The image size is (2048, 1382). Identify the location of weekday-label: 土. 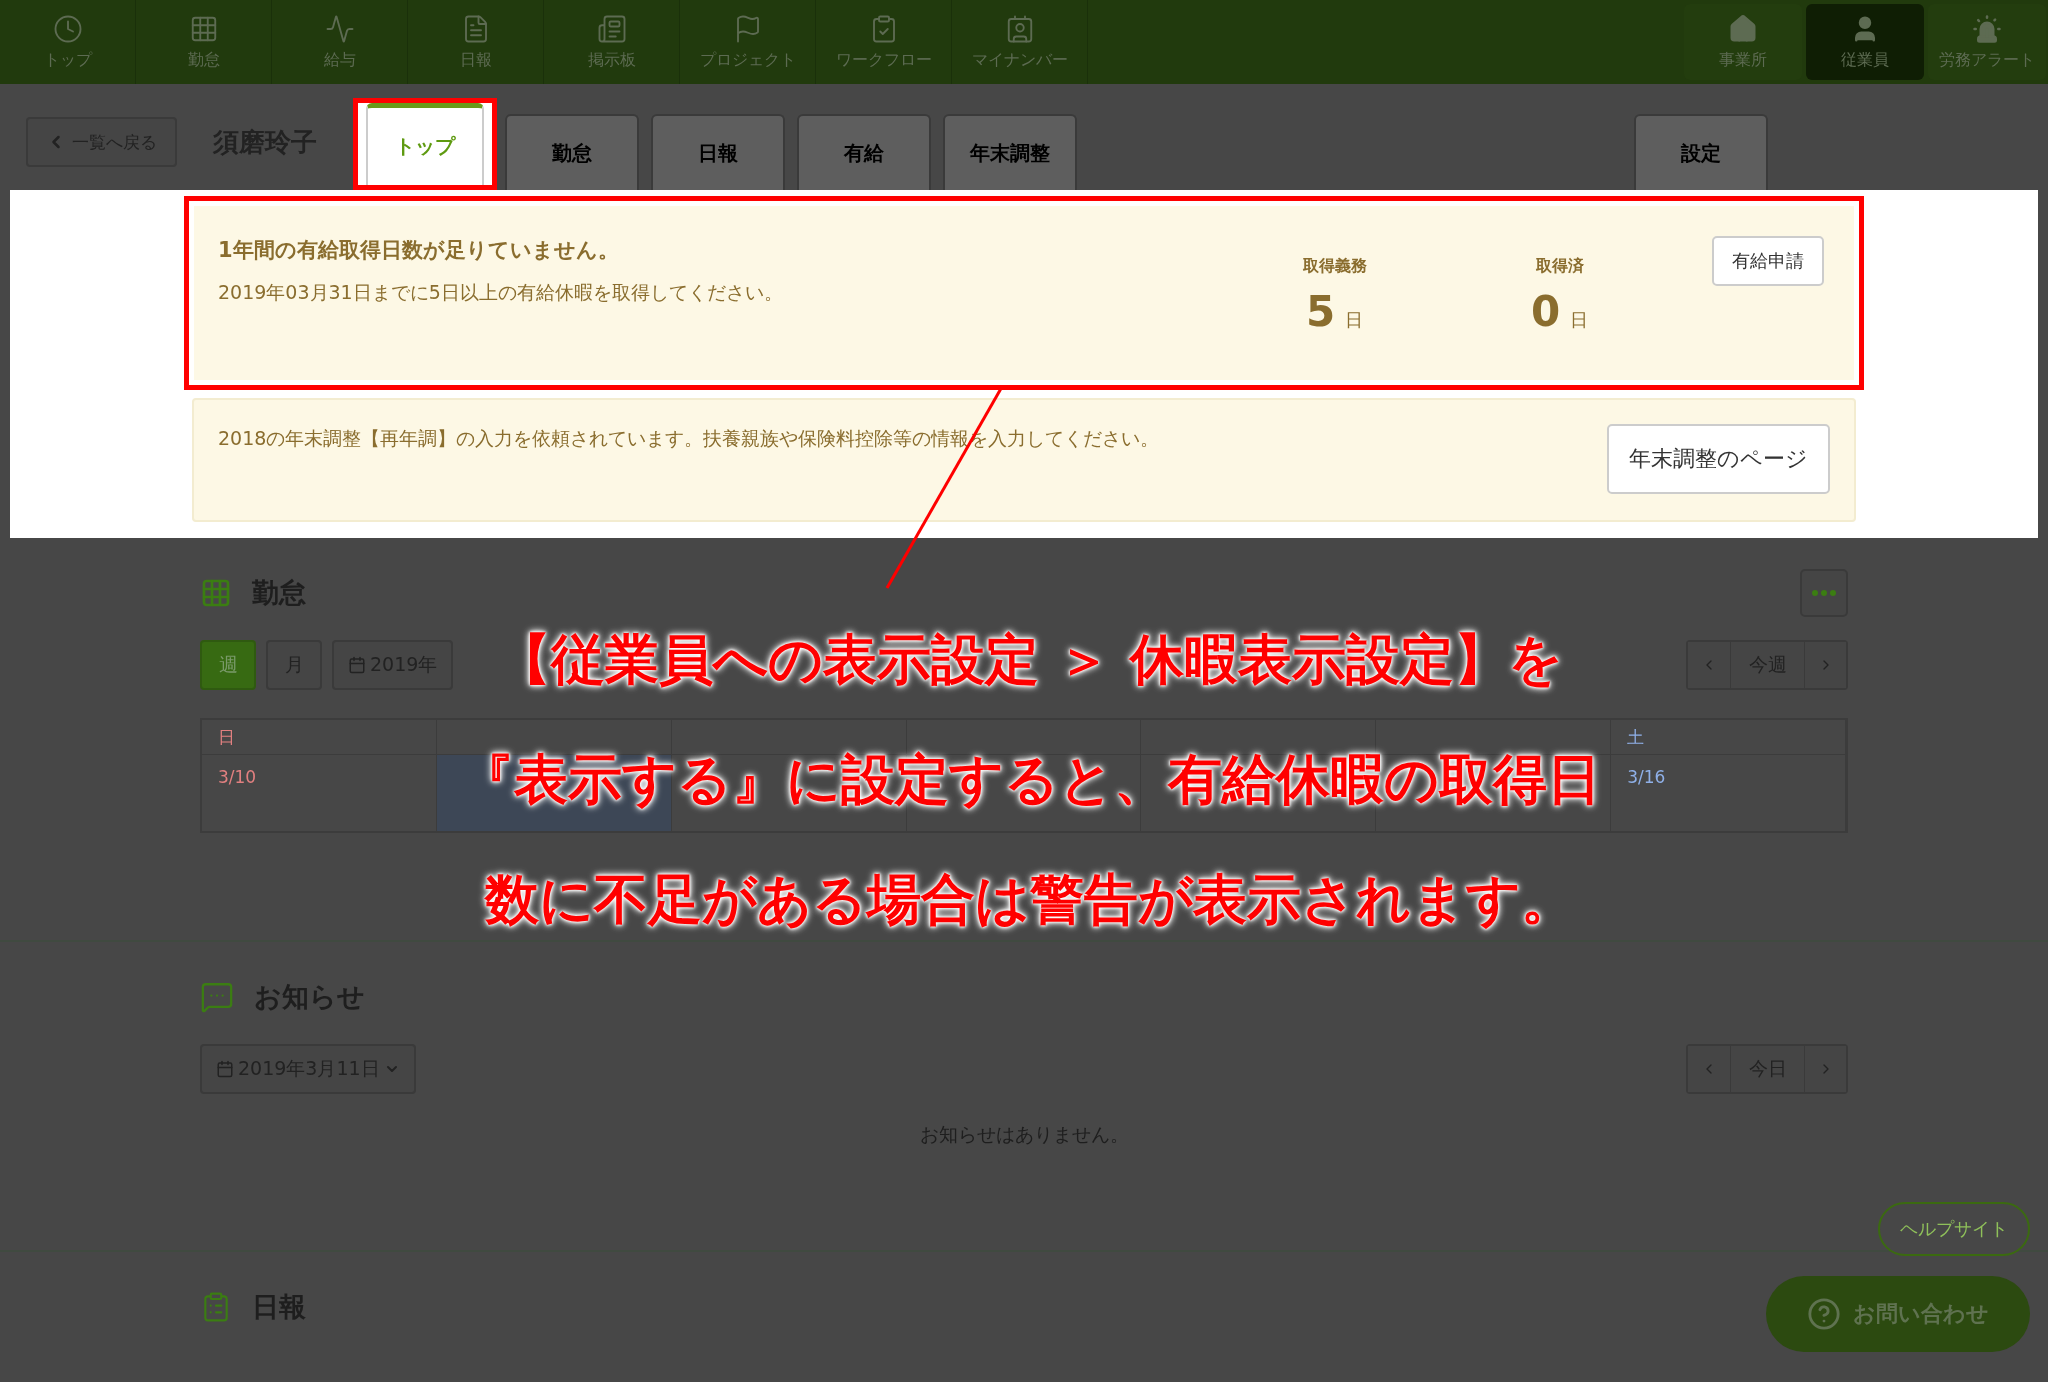
(1636, 737).